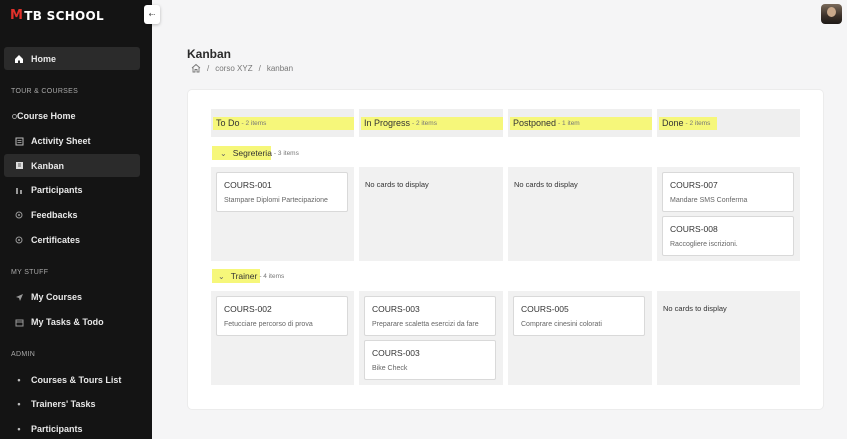 Image resolution: width=847 pixels, height=439 pixels. I want to click on column-title: Done, so click(673, 123).